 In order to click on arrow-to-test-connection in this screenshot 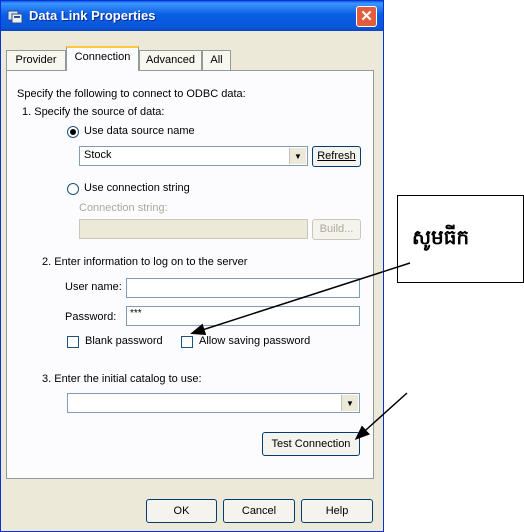, I will do `click(381, 416)`.